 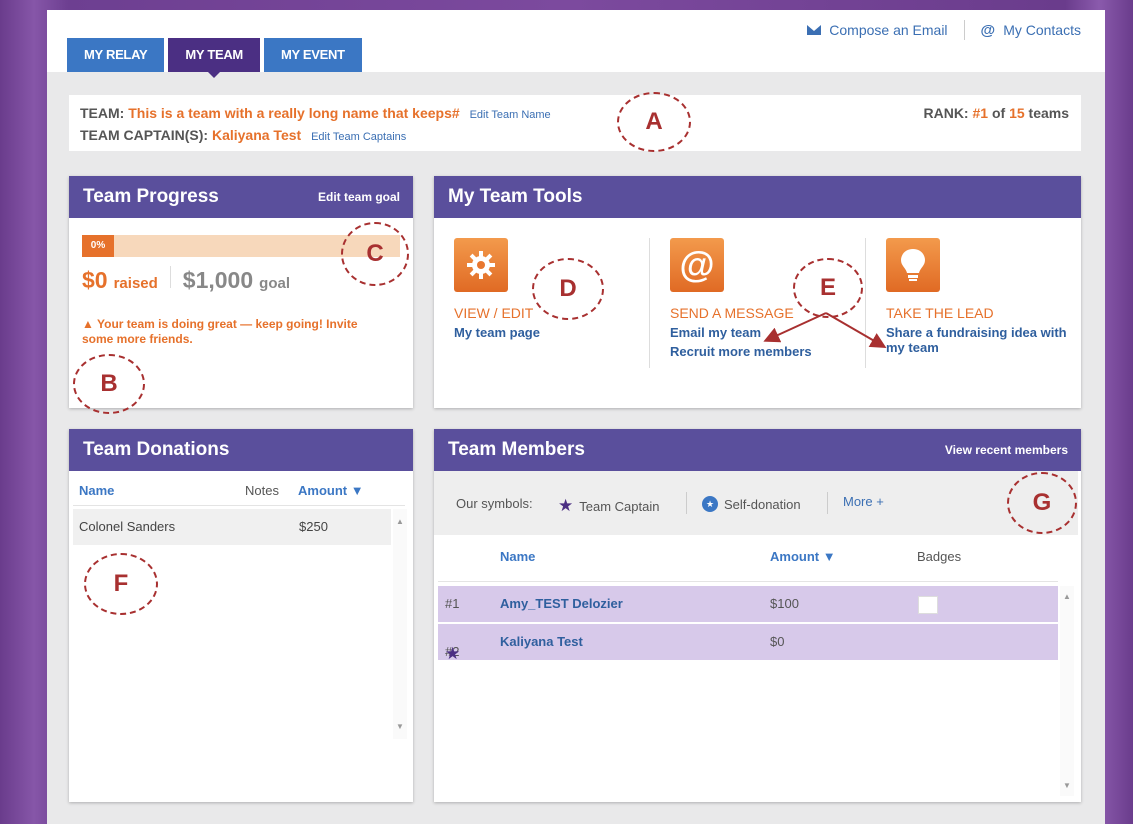 I want to click on donations-col-notes: Notes, so click(x=262, y=490).